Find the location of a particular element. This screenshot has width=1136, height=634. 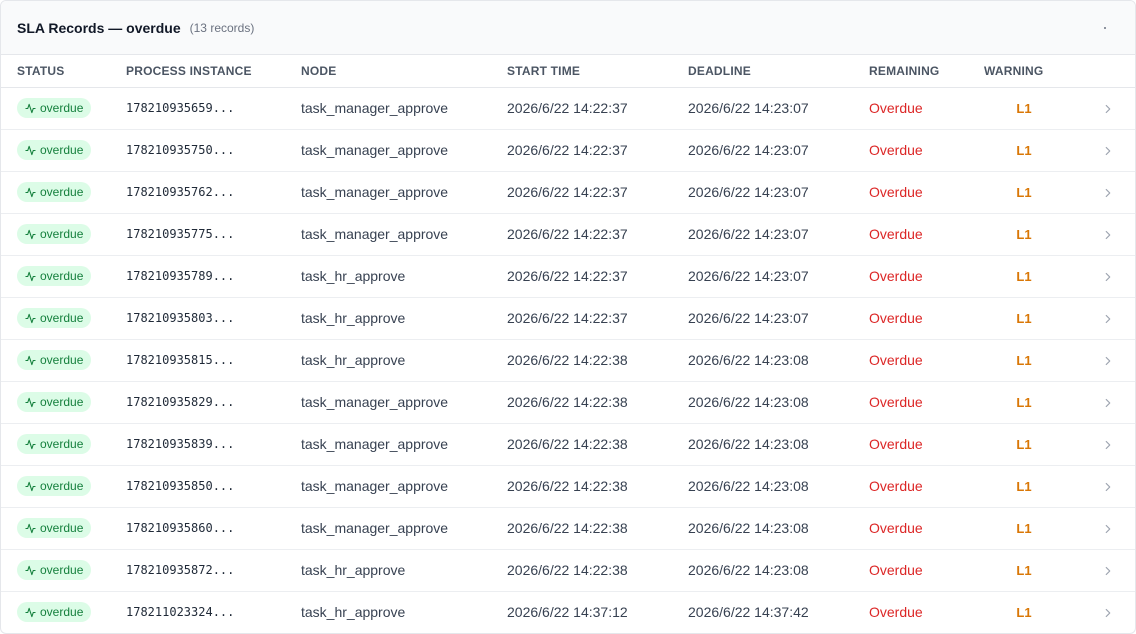

page-title: SLA Records — overdue is located at coordinates (99, 27).